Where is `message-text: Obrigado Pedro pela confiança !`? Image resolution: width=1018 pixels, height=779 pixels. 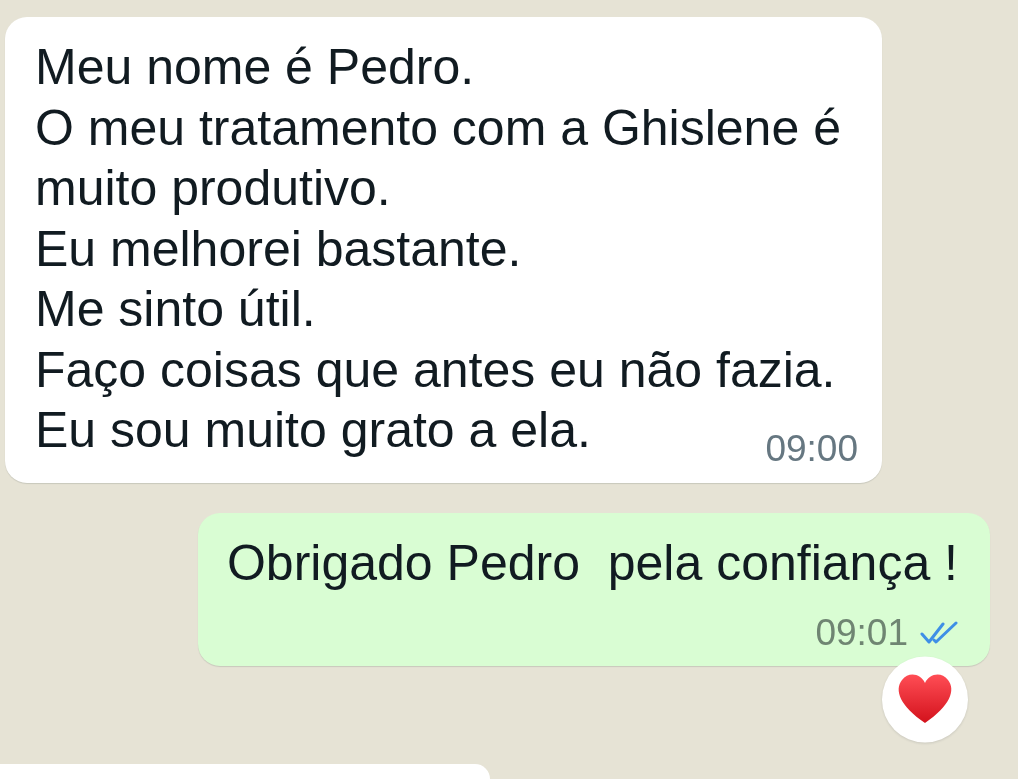 message-text: Obrigado Pedro pela confiança ! is located at coordinates (592, 563).